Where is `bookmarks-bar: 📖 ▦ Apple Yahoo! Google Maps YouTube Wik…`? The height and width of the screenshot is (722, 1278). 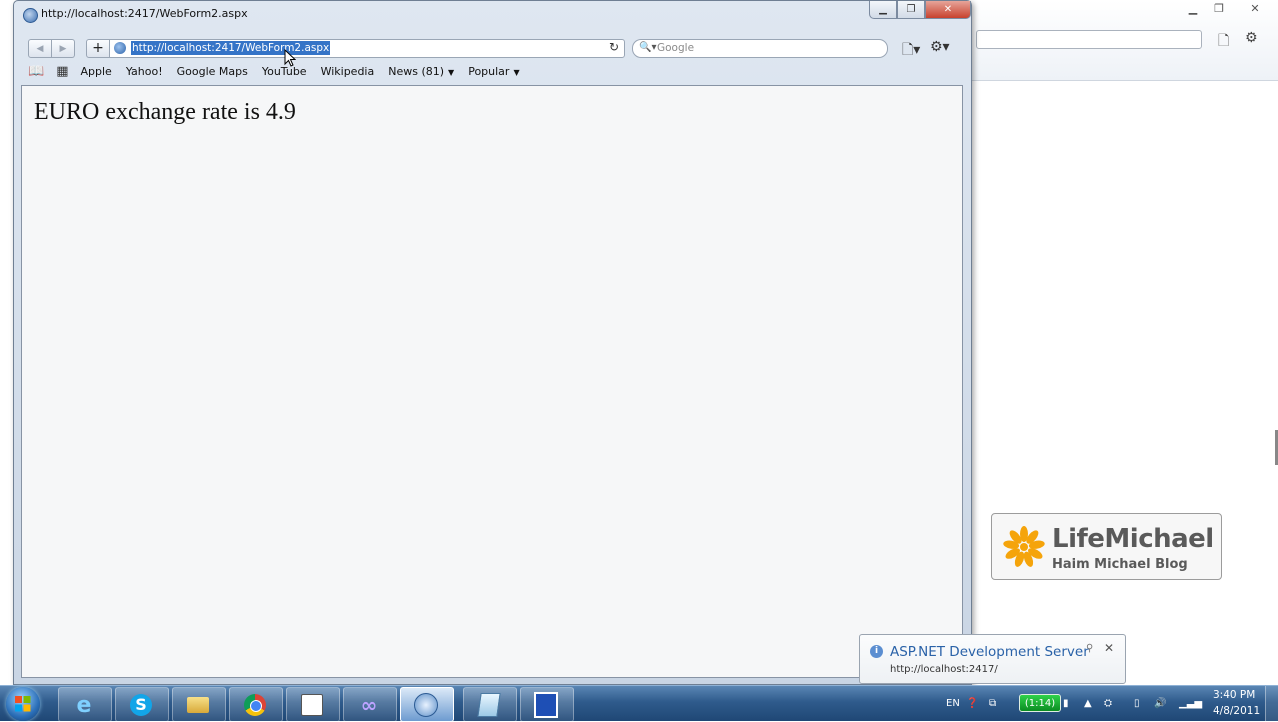 bookmarks-bar: 📖 ▦ Apple Yahoo! Google Maps YouTube Wik… is located at coordinates (281, 71).